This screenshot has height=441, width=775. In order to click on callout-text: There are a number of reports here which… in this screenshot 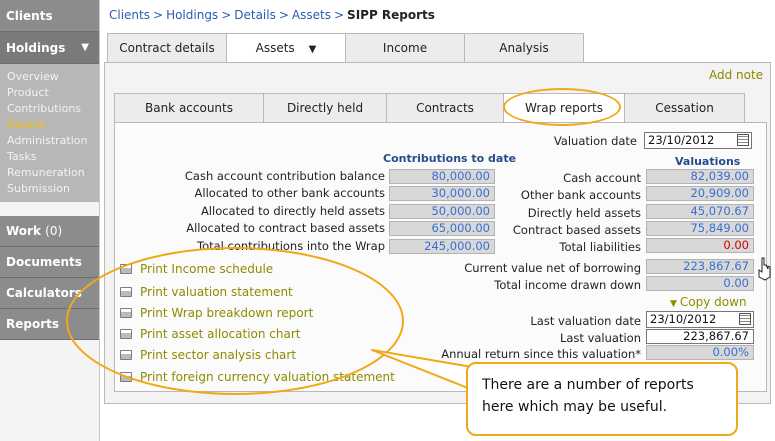, I will do `click(588, 396)`.